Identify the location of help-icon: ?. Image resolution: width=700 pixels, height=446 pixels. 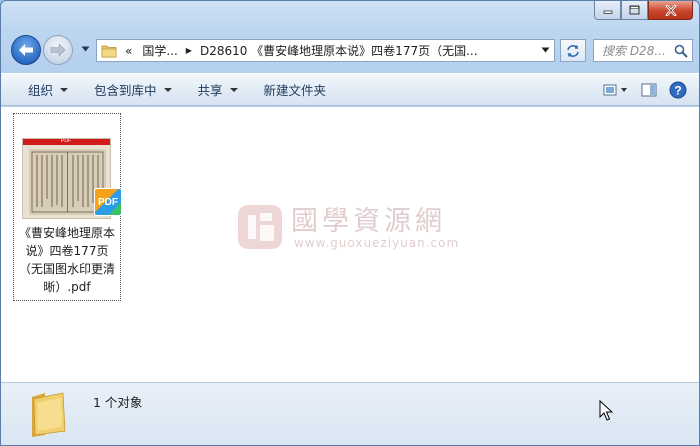
(678, 90).